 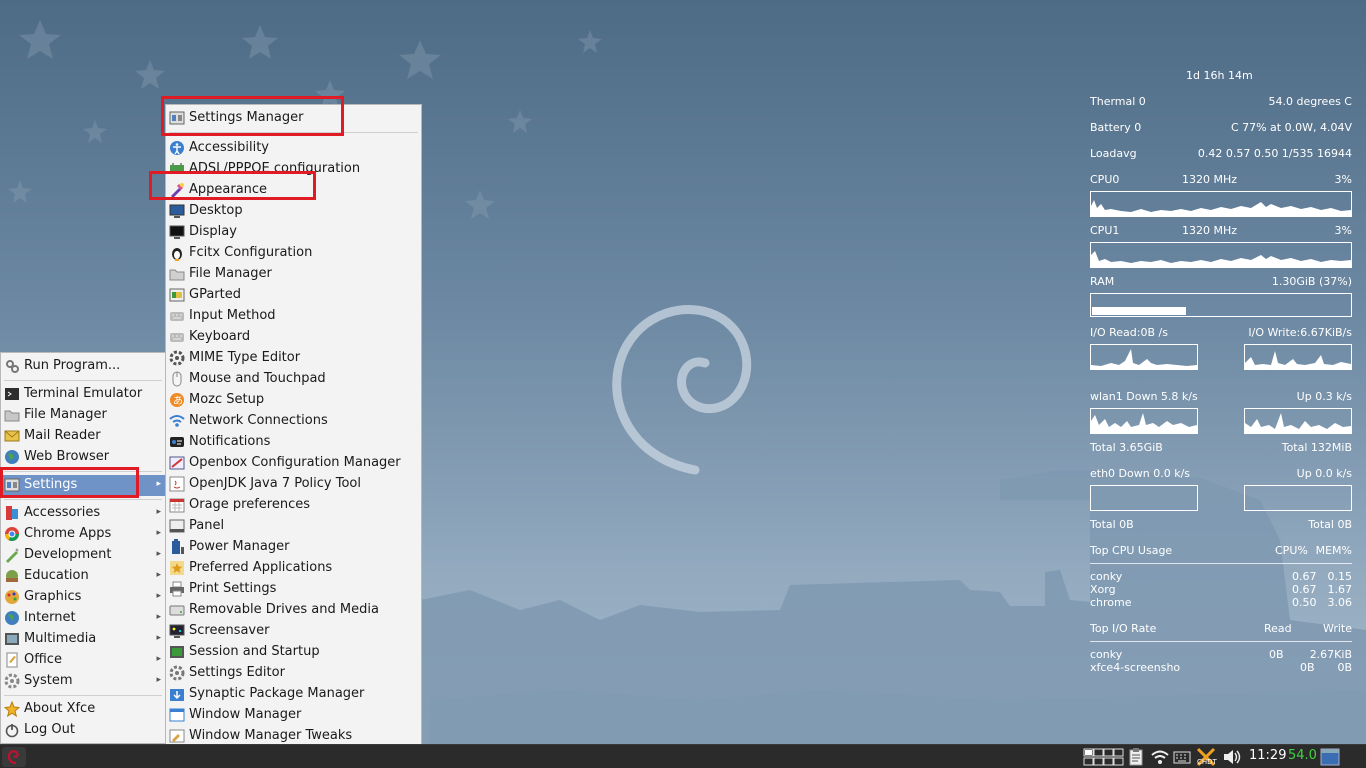 What do you see at coordinates (14, 757) in the screenshot?
I see `debian-menu-button-icon` at bounding box center [14, 757].